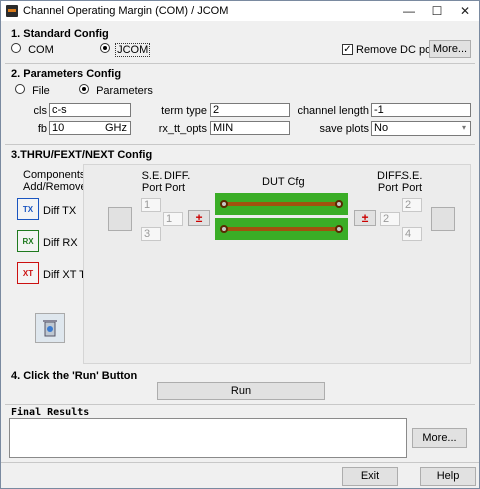 This screenshot has width=480, height=489. Describe the element at coordinates (151, 205) in the screenshot. I see `left-se-port-top: 1` at that location.